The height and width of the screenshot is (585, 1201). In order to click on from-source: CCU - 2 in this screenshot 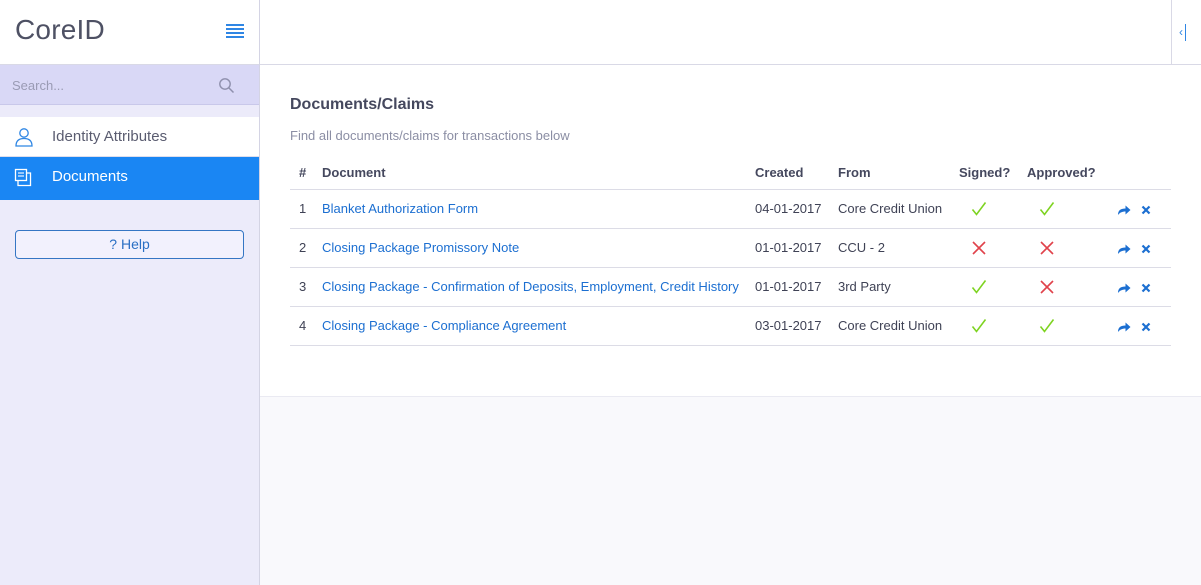, I will do `click(898, 248)`.